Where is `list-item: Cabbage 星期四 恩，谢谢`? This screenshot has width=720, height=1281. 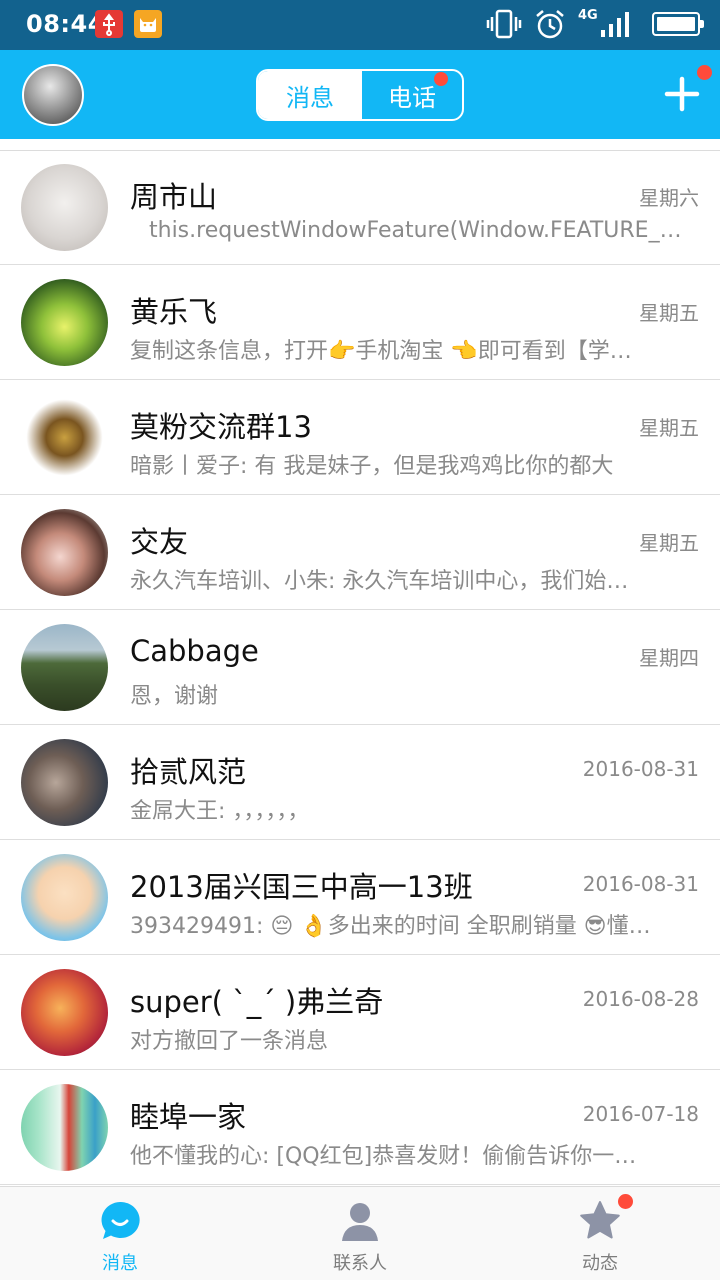 list-item: Cabbage 星期四 恩，谢谢 is located at coordinates (360, 667).